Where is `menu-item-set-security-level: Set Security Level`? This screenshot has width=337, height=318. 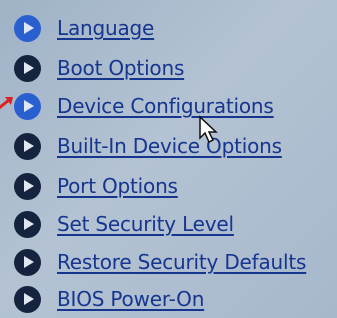 menu-item-set-security-level: Set Security Level is located at coordinates (124, 224).